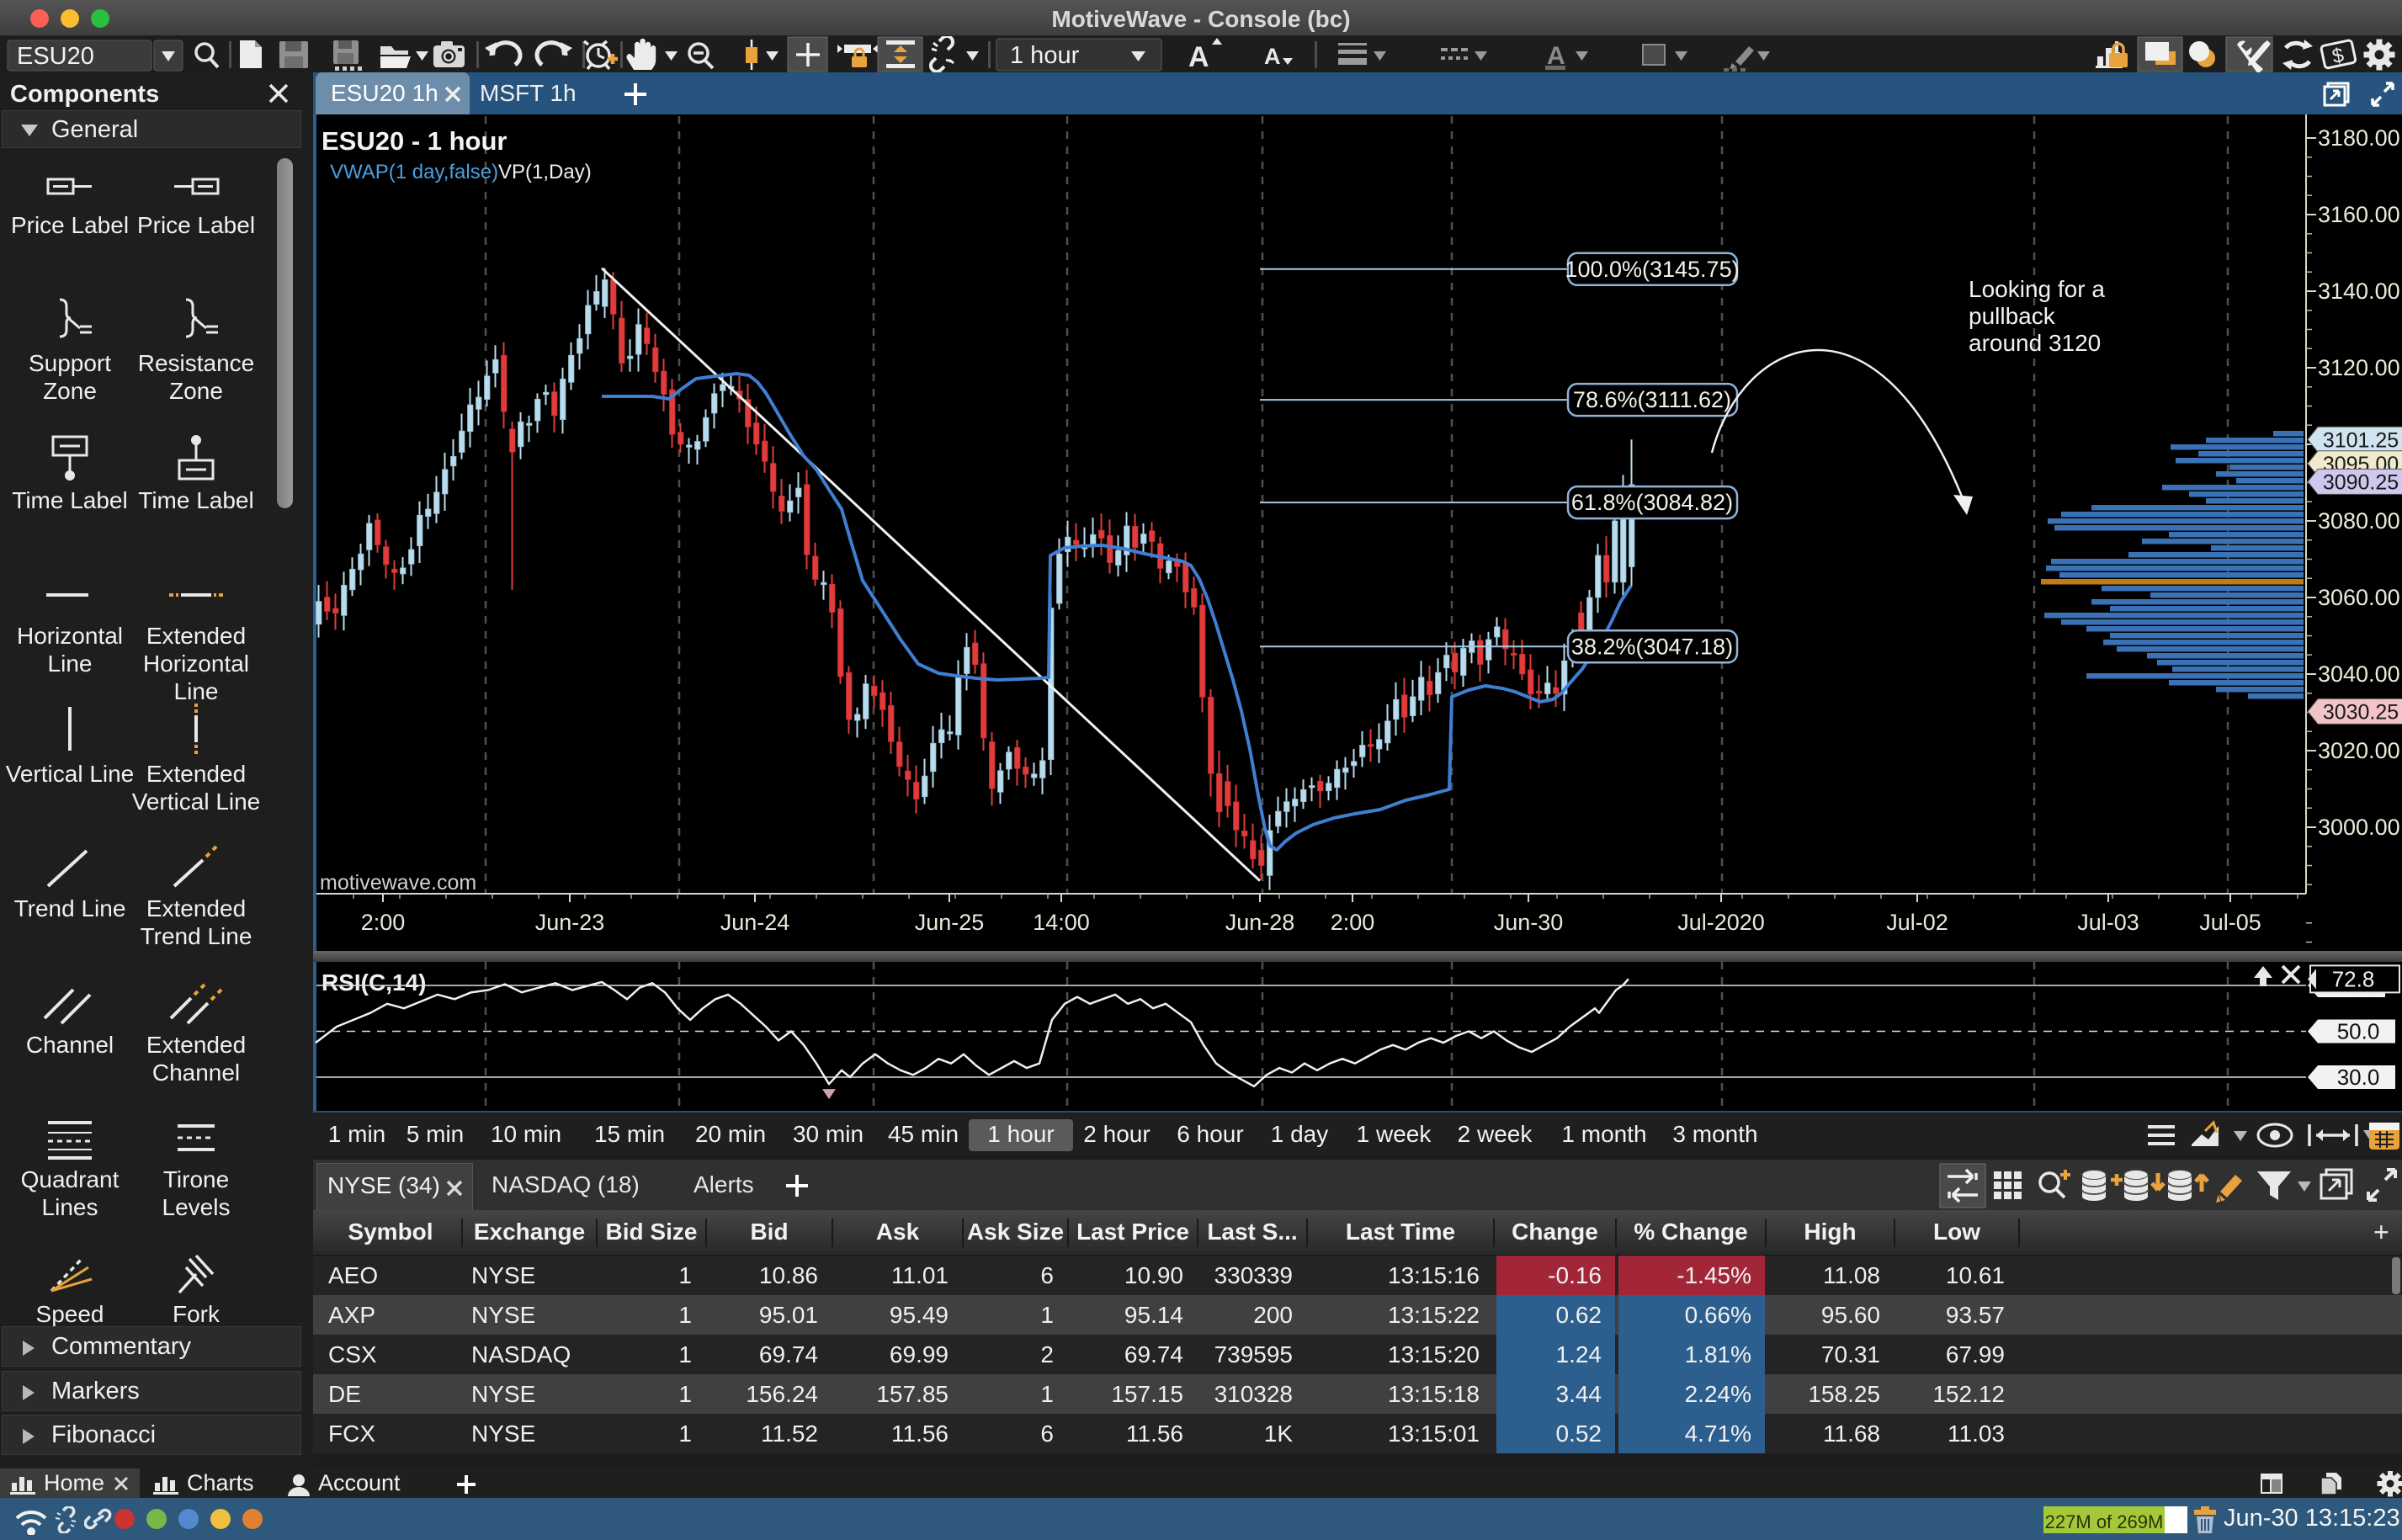 Image resolution: width=2402 pixels, height=1540 pixels. What do you see at coordinates (2359, 597) in the screenshot?
I see `svg-text: 3060.00` at bounding box center [2359, 597].